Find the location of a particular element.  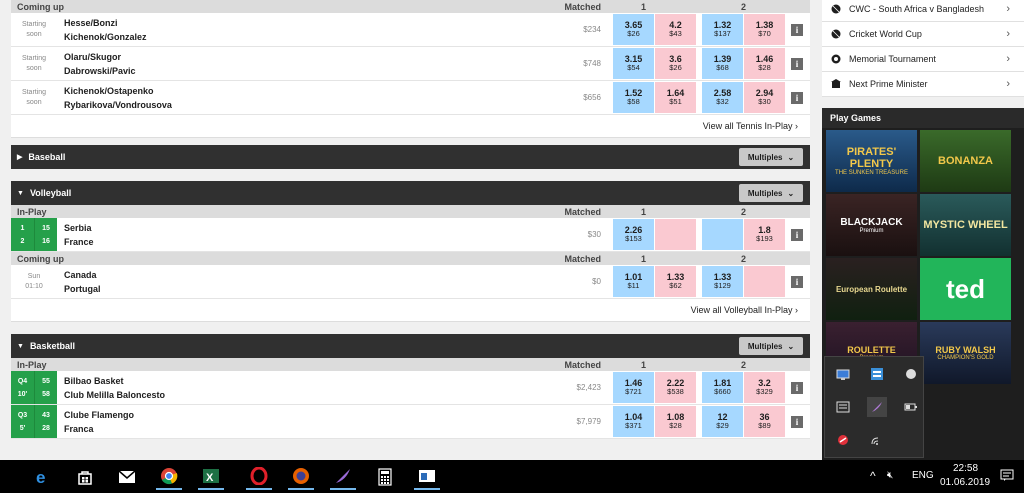

mail-icon is located at coordinates (127, 477).